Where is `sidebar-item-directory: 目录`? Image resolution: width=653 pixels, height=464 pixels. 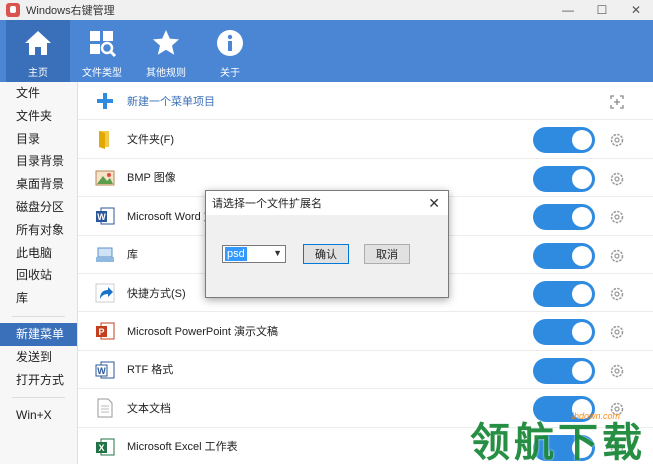
sidebar-item-directory: 目录 is located at coordinates (38, 139).